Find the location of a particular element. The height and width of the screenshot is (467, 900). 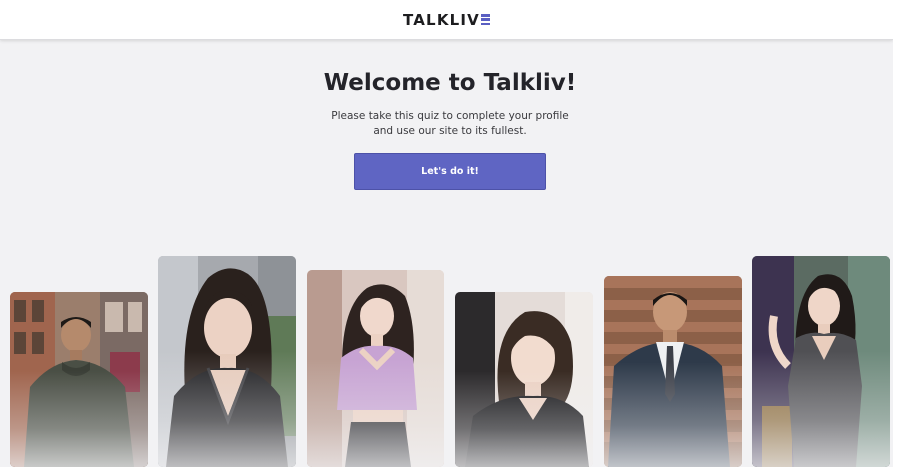

three-bar-e-icon is located at coordinates (485, 19).